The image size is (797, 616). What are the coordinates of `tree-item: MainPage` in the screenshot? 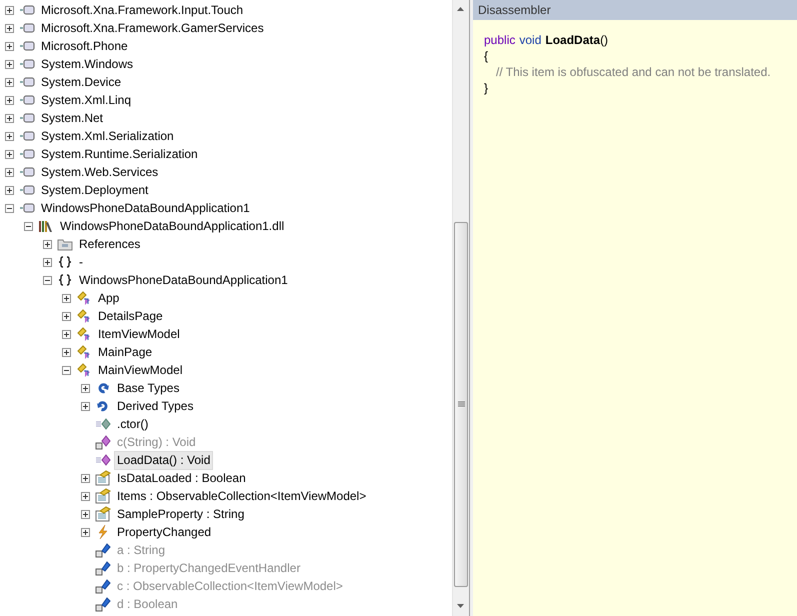 It's located at (125, 352).